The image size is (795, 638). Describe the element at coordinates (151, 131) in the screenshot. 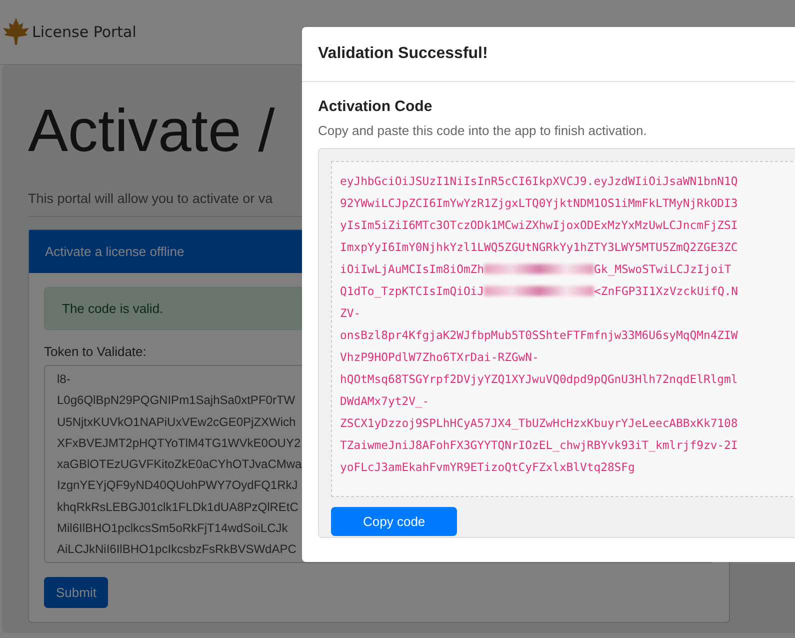

I see `page-title: Activate /` at that location.